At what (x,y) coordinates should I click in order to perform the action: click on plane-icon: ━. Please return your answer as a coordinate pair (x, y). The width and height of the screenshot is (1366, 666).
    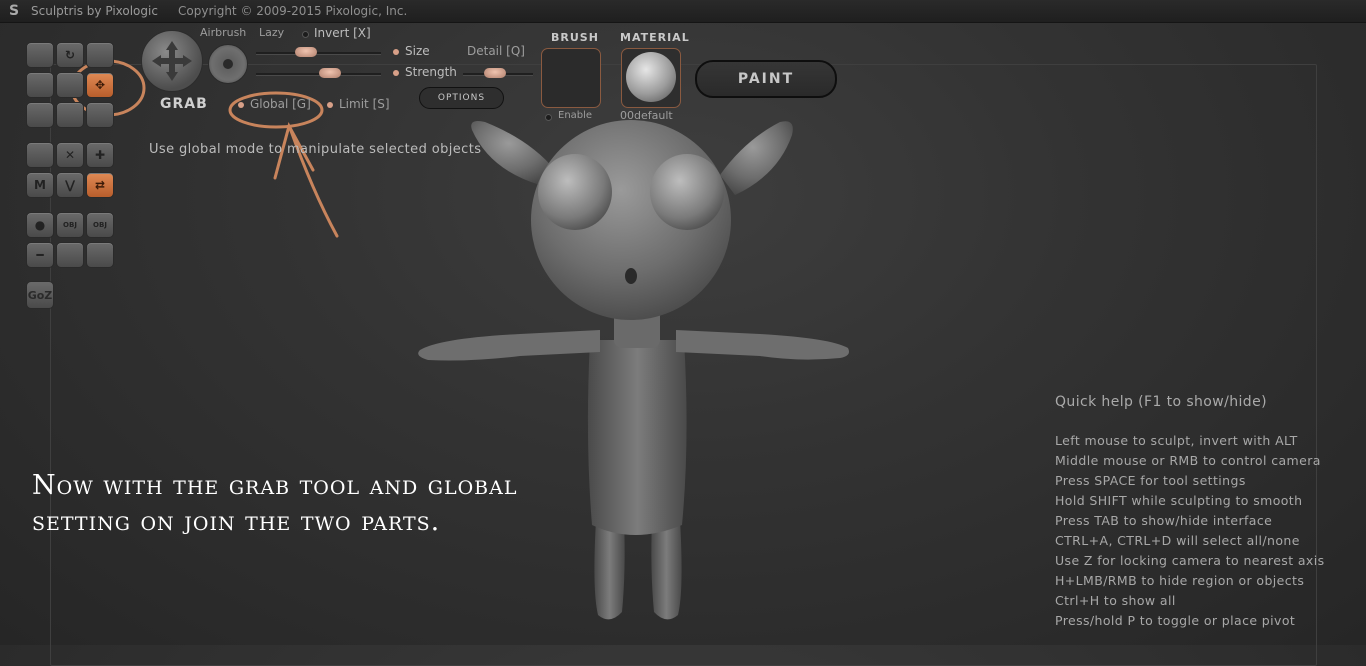
    Looking at the image, I should click on (40, 255).